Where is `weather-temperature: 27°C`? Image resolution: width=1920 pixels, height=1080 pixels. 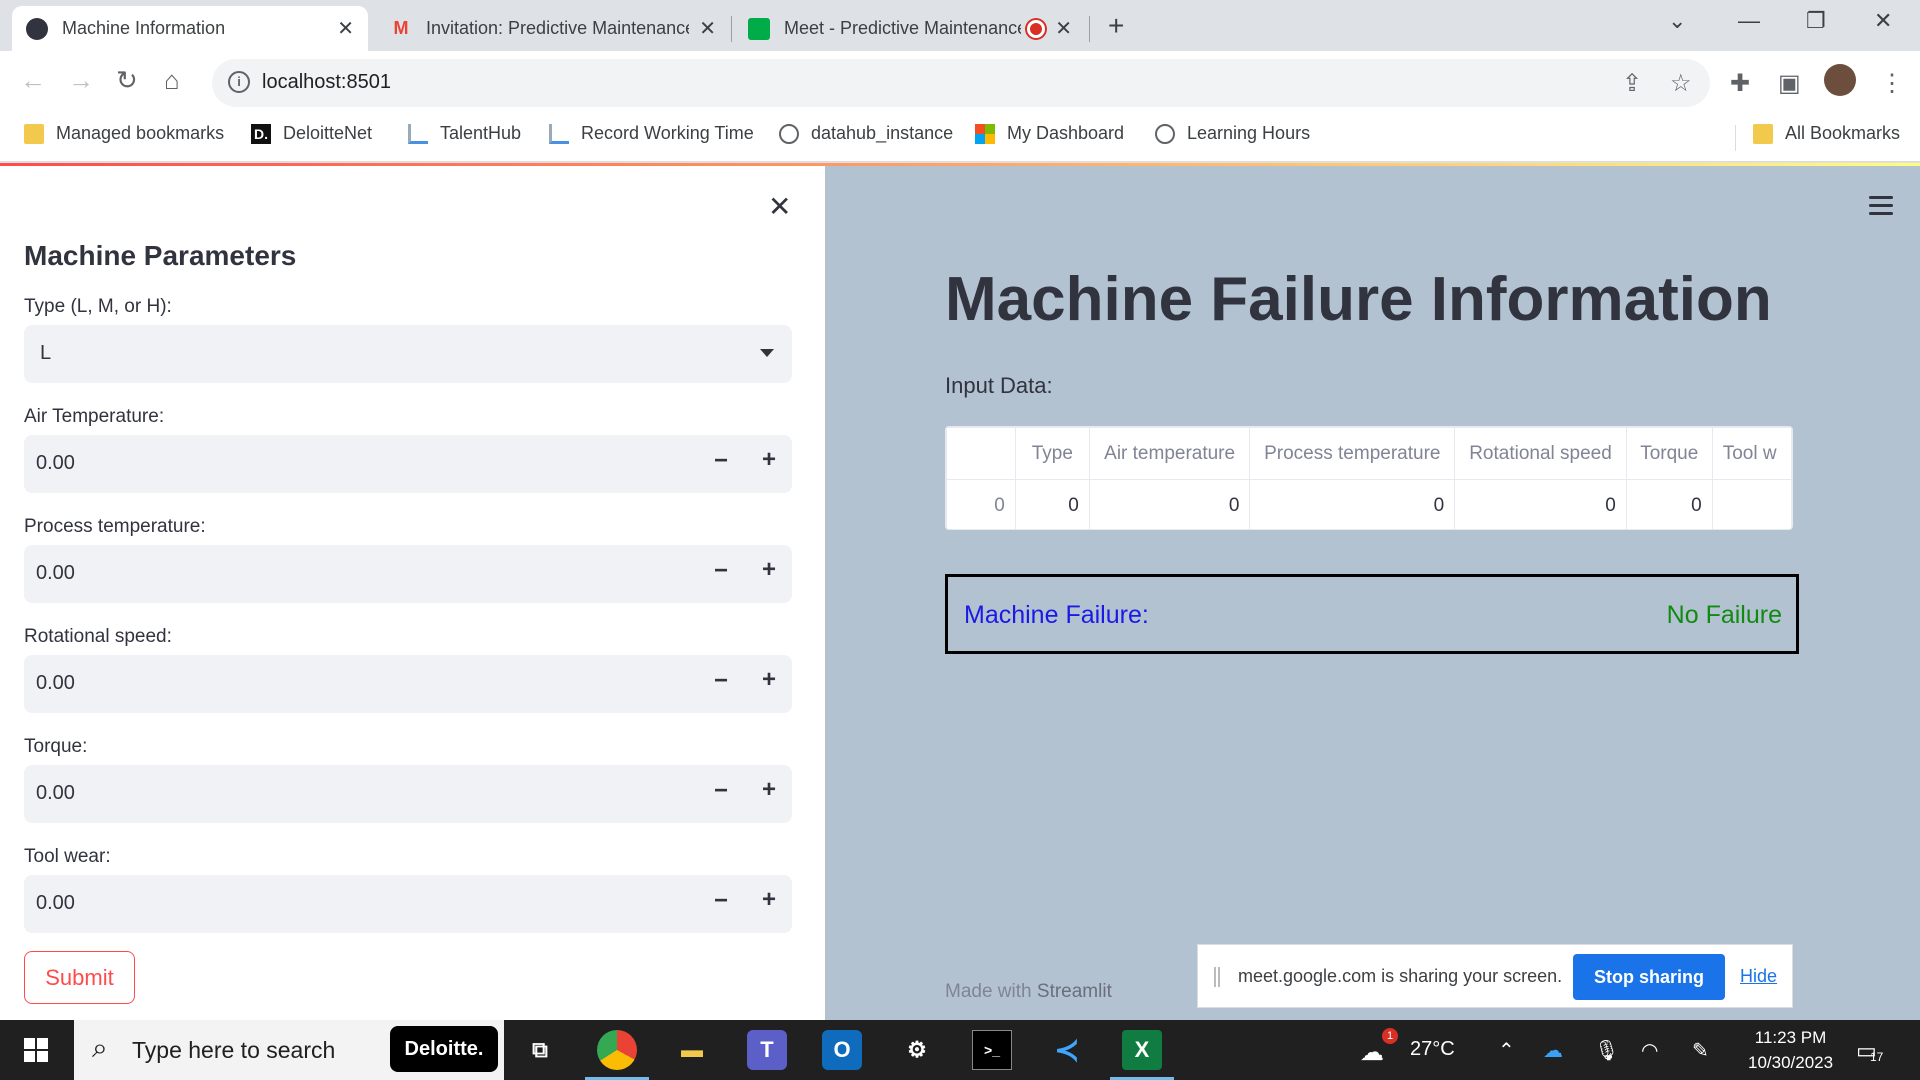 weather-temperature: 27°C is located at coordinates (1432, 1049).